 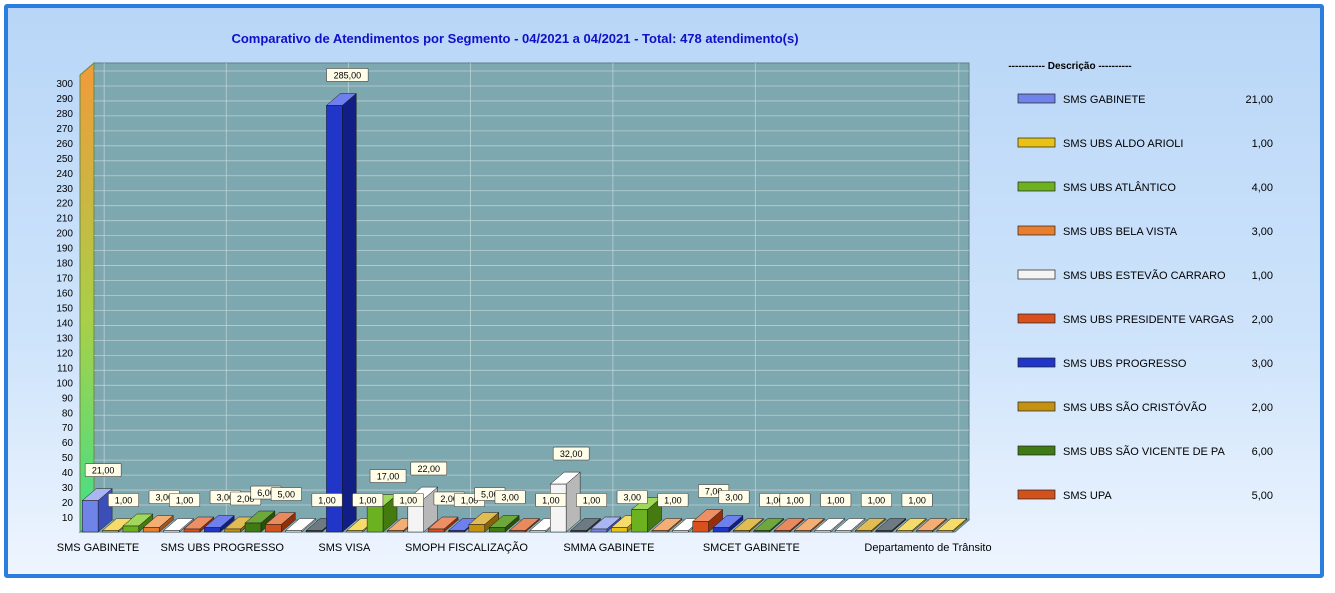 What do you see at coordinates (1125, 364) in the screenshot?
I see `legend-series-name: SMS UBS PROGRESSO` at bounding box center [1125, 364].